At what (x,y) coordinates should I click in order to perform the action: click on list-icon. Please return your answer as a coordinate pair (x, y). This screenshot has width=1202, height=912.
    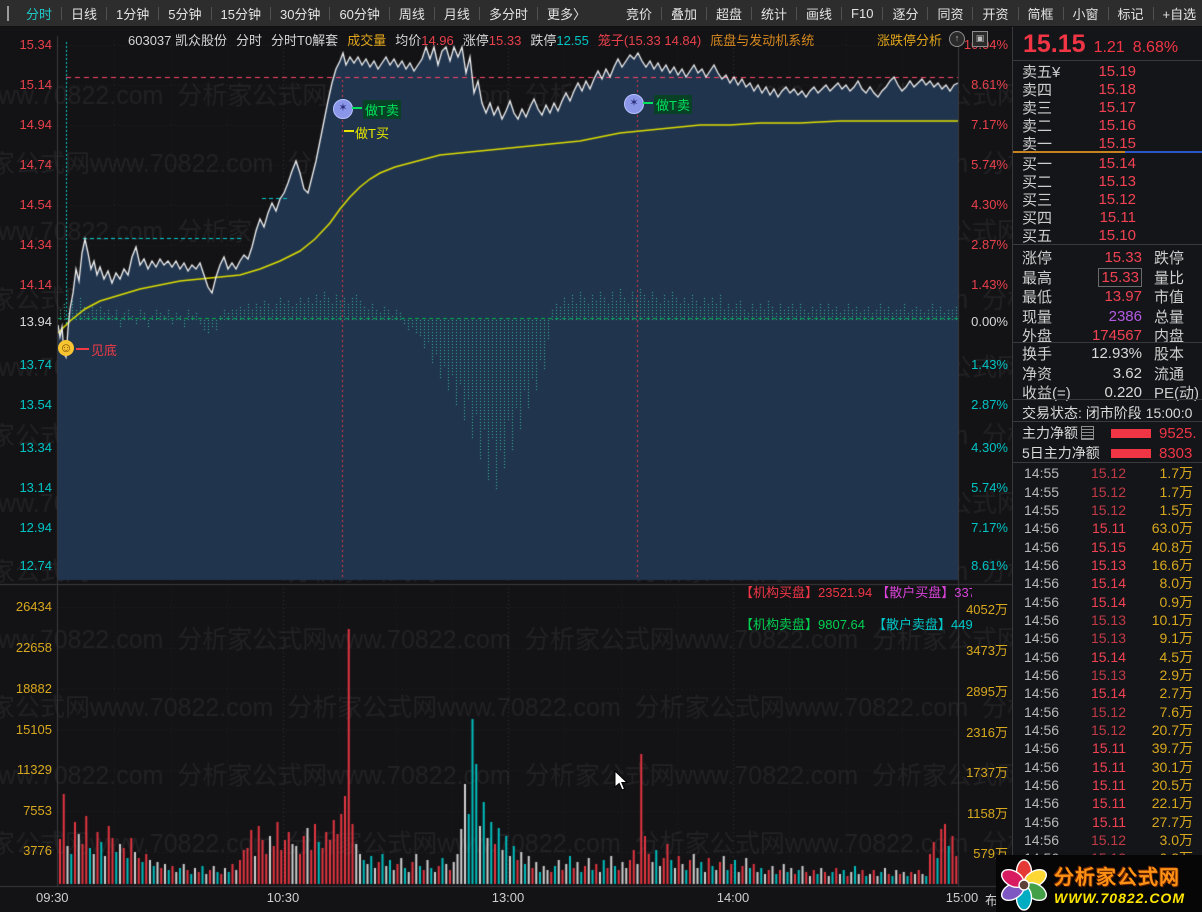
    Looking at the image, I should click on (1087, 433).